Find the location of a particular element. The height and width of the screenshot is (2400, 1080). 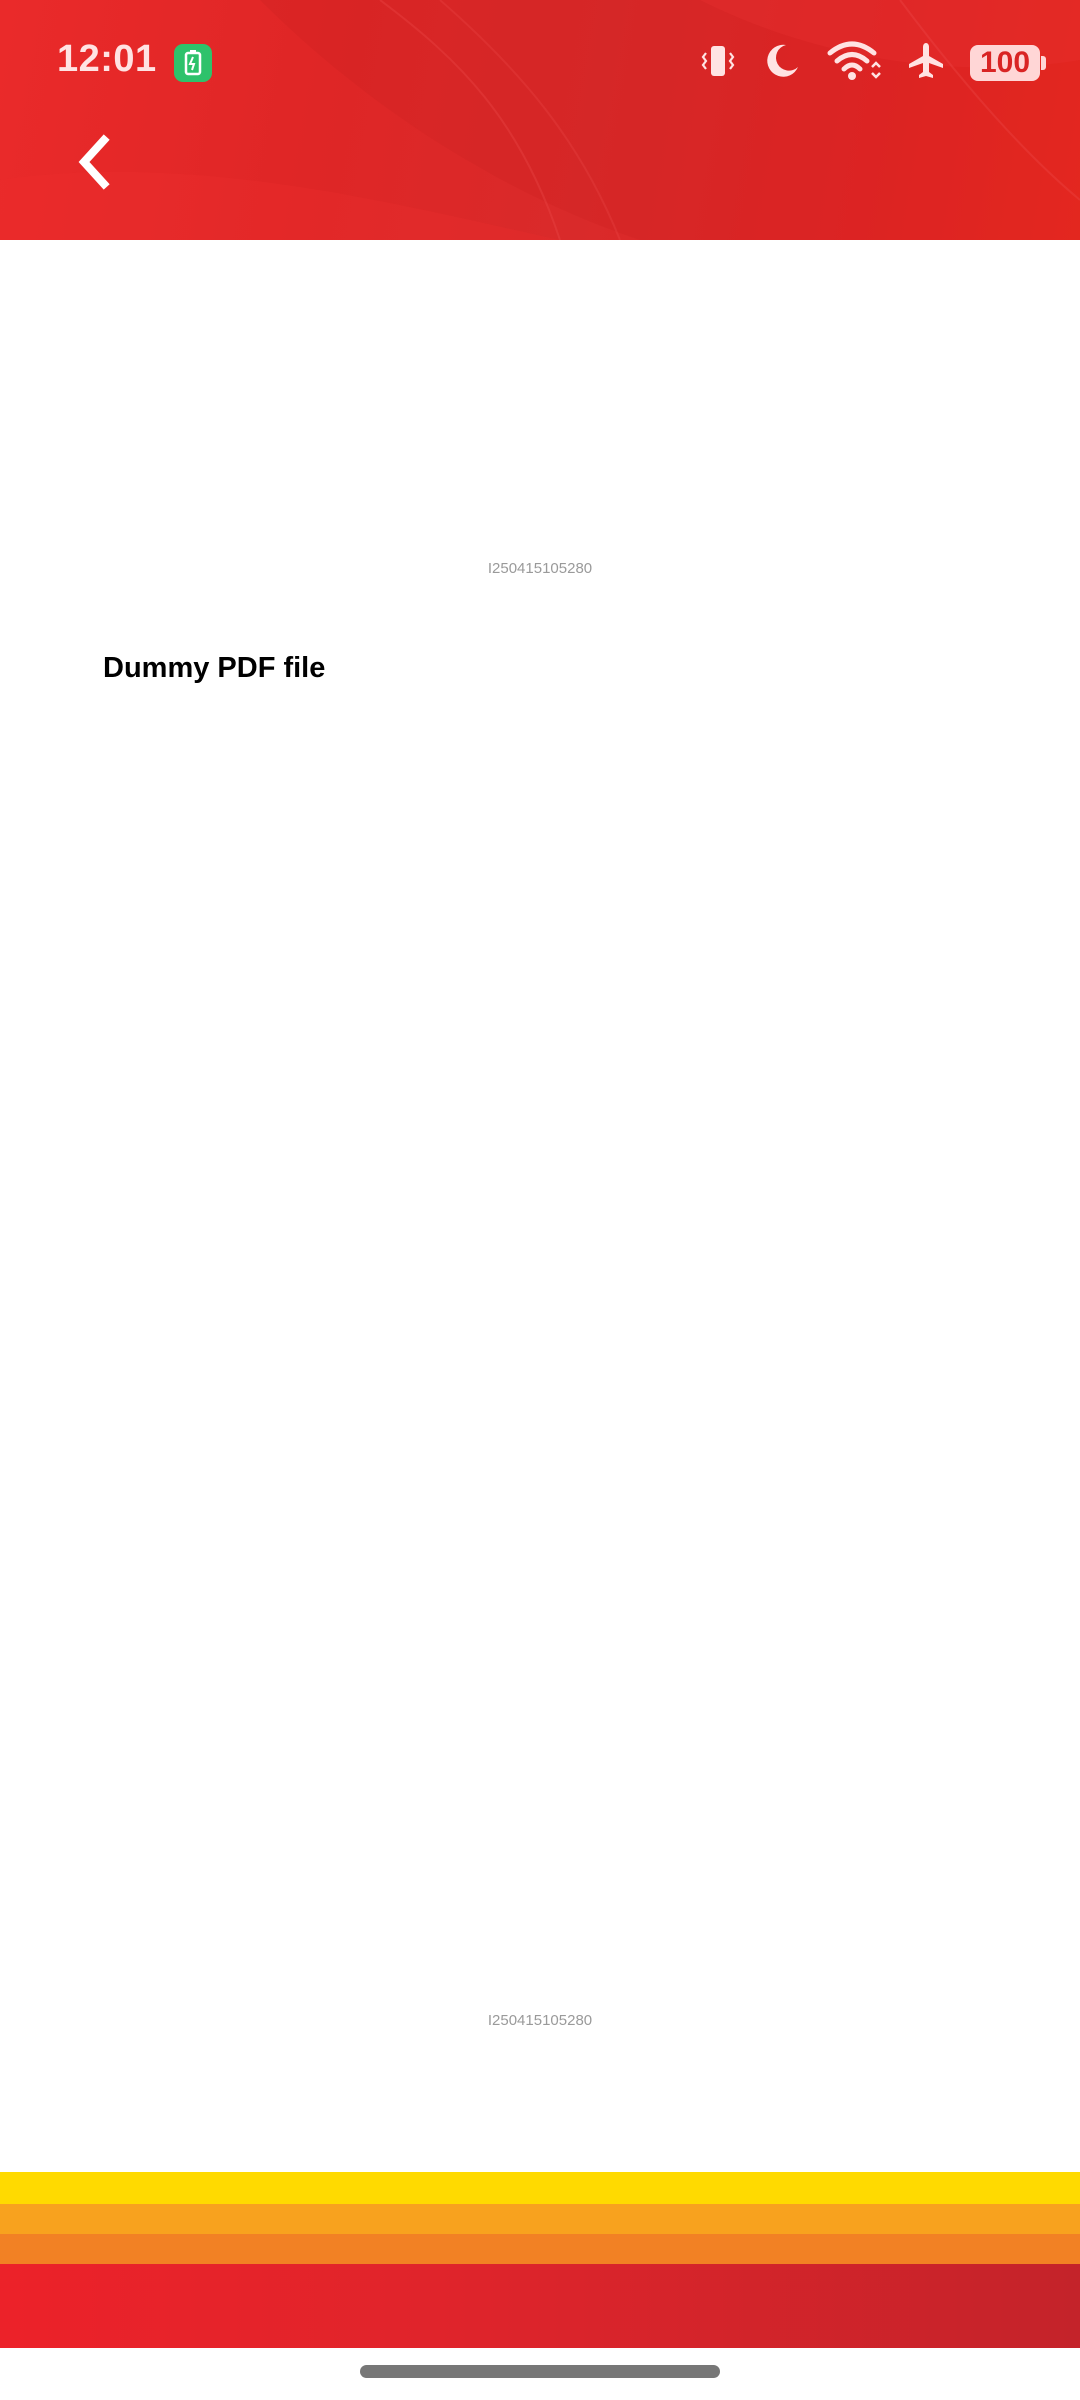

document-title: Dummy PDF file is located at coordinates (214, 668).